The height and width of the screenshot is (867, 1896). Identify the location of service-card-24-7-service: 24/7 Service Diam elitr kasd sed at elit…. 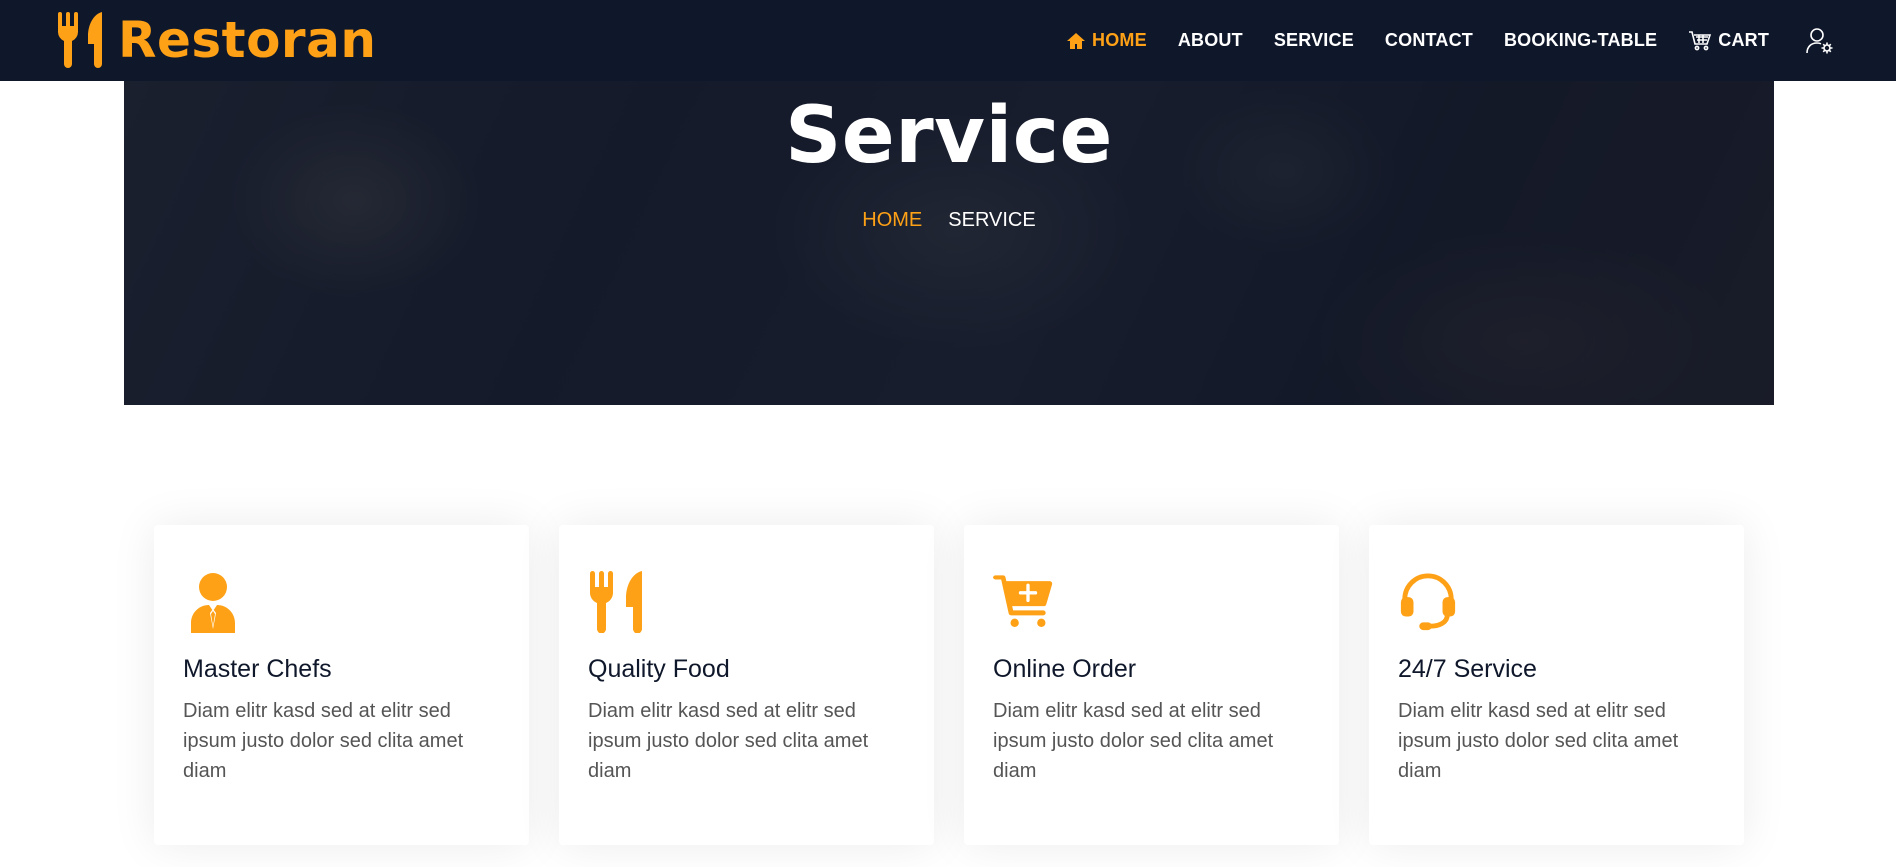
(1556, 685).